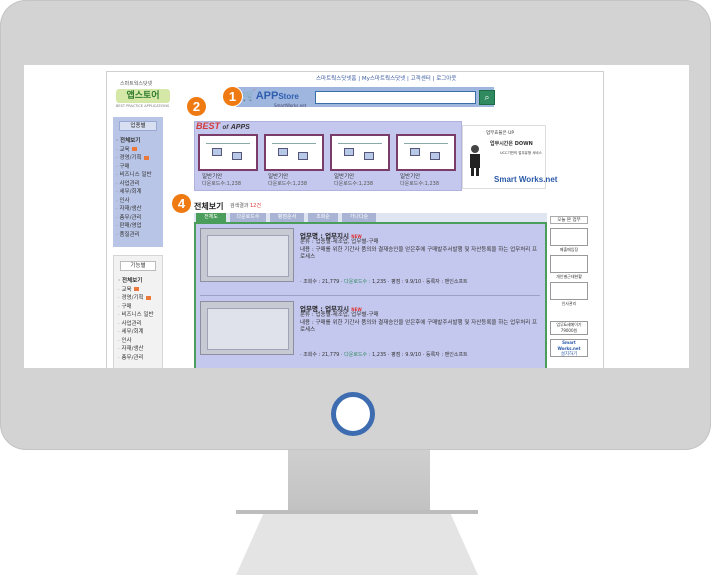 This screenshot has width=711, height=575. What do you see at coordinates (143, 106) in the screenshot?
I see `logo-subtitle: BEST PRACTICE APPLICATIONS` at bounding box center [143, 106].